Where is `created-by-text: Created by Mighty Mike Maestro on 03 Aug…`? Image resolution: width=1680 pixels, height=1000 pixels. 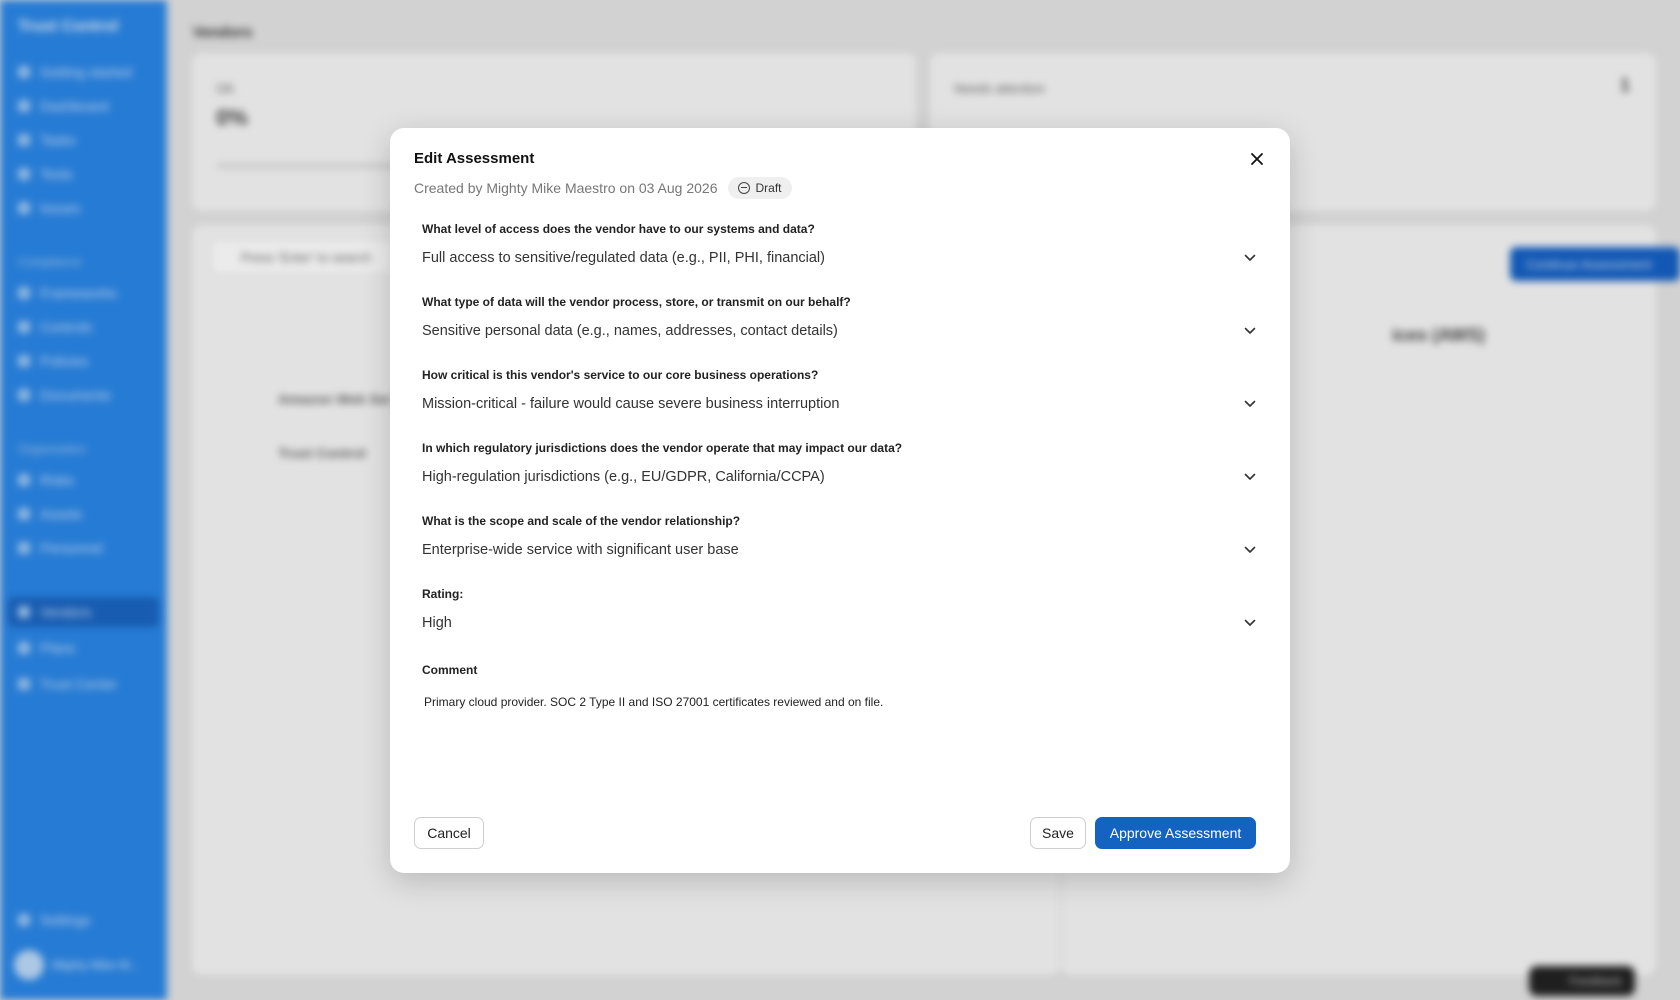 created-by-text: Created by Mighty Mike Maestro on 03 Aug… is located at coordinates (566, 188).